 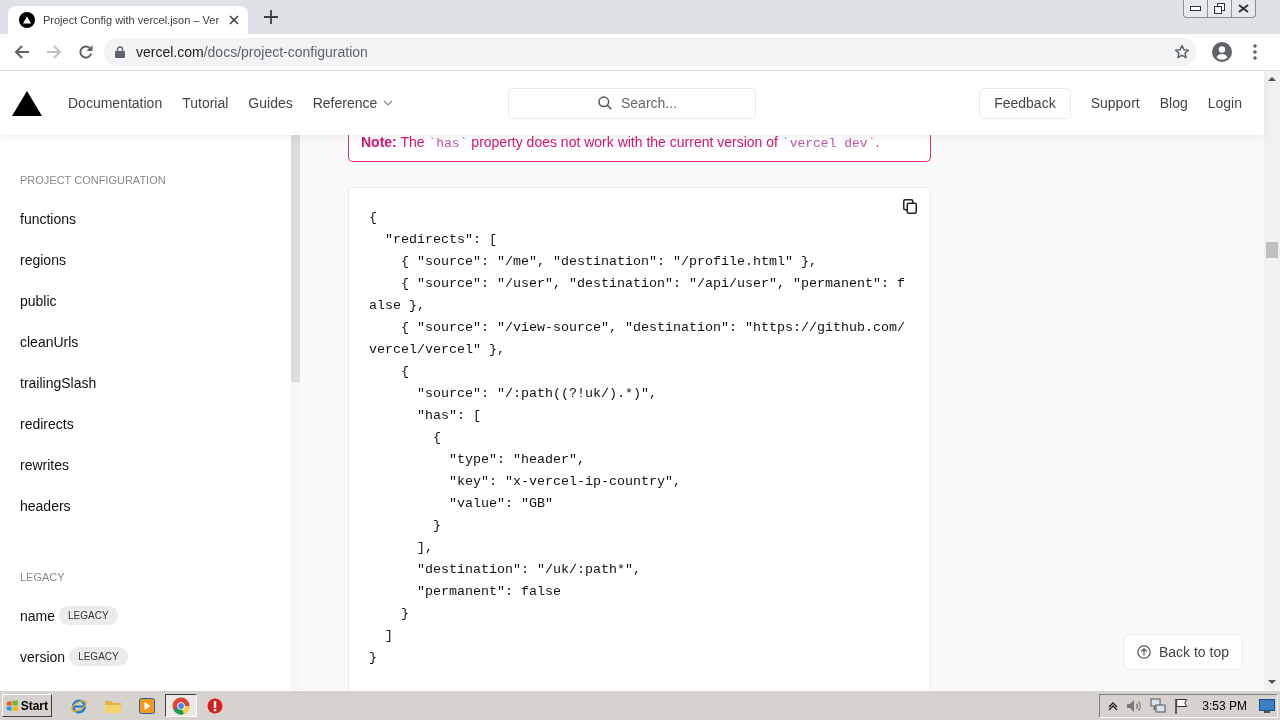 What do you see at coordinates (1224, 103) in the screenshot?
I see `header-link: Login` at bounding box center [1224, 103].